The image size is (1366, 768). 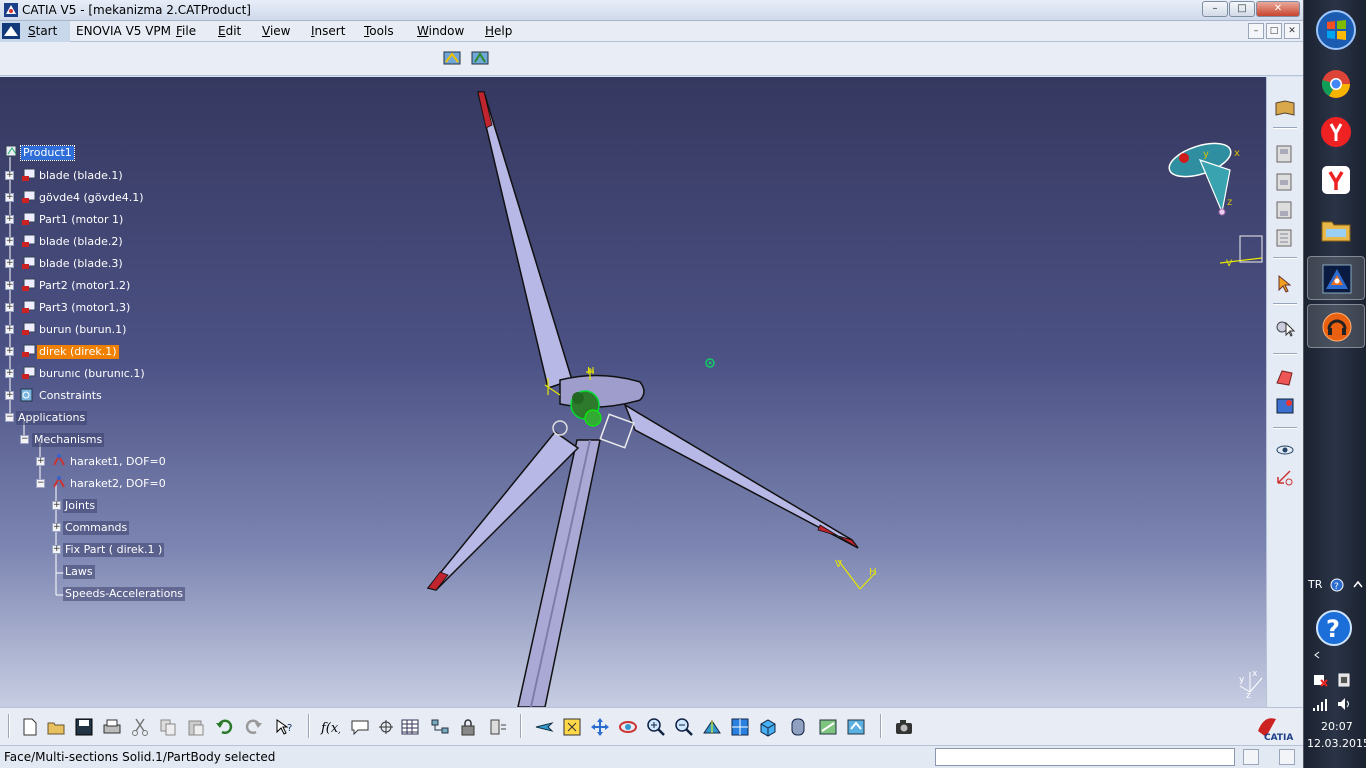 I want to click on menu-window: Window, so click(x=440, y=31).